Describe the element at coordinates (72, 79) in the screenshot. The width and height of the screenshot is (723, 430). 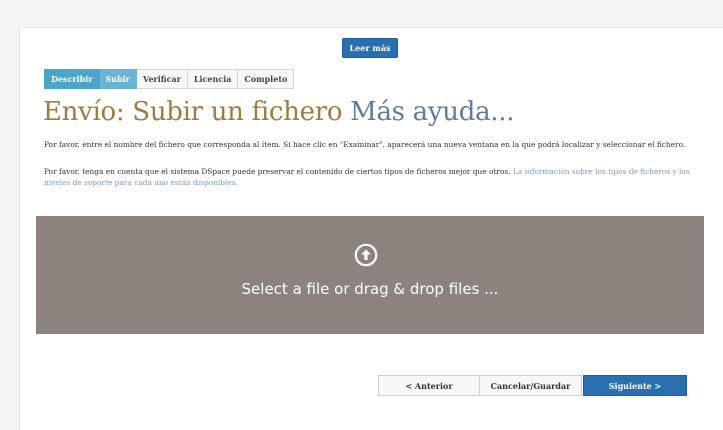
I see `step-describe: Describir` at that location.